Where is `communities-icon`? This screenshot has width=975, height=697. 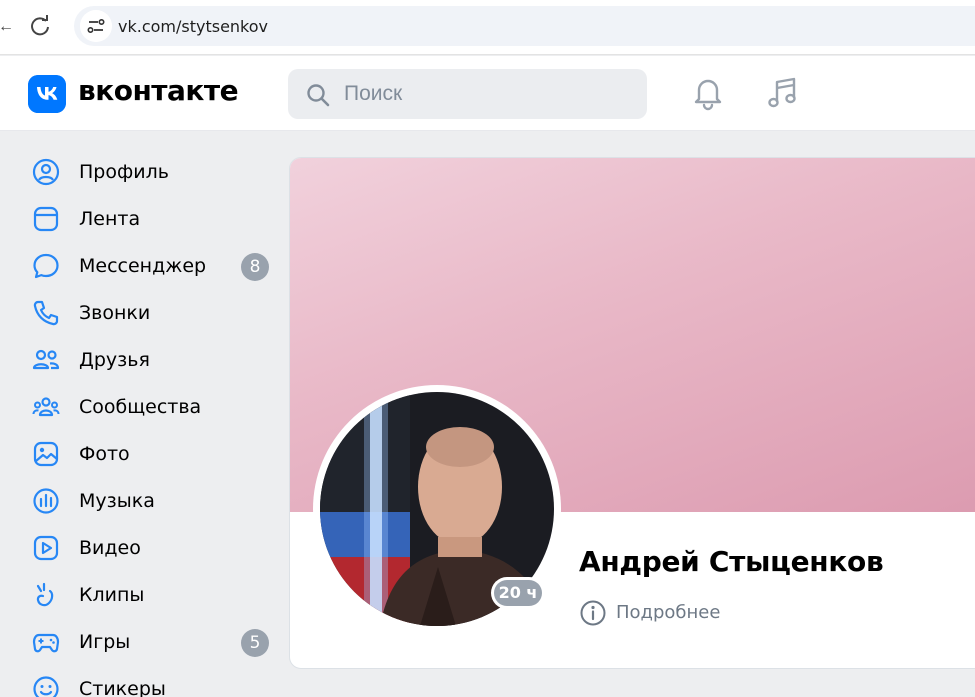 communities-icon is located at coordinates (46, 407).